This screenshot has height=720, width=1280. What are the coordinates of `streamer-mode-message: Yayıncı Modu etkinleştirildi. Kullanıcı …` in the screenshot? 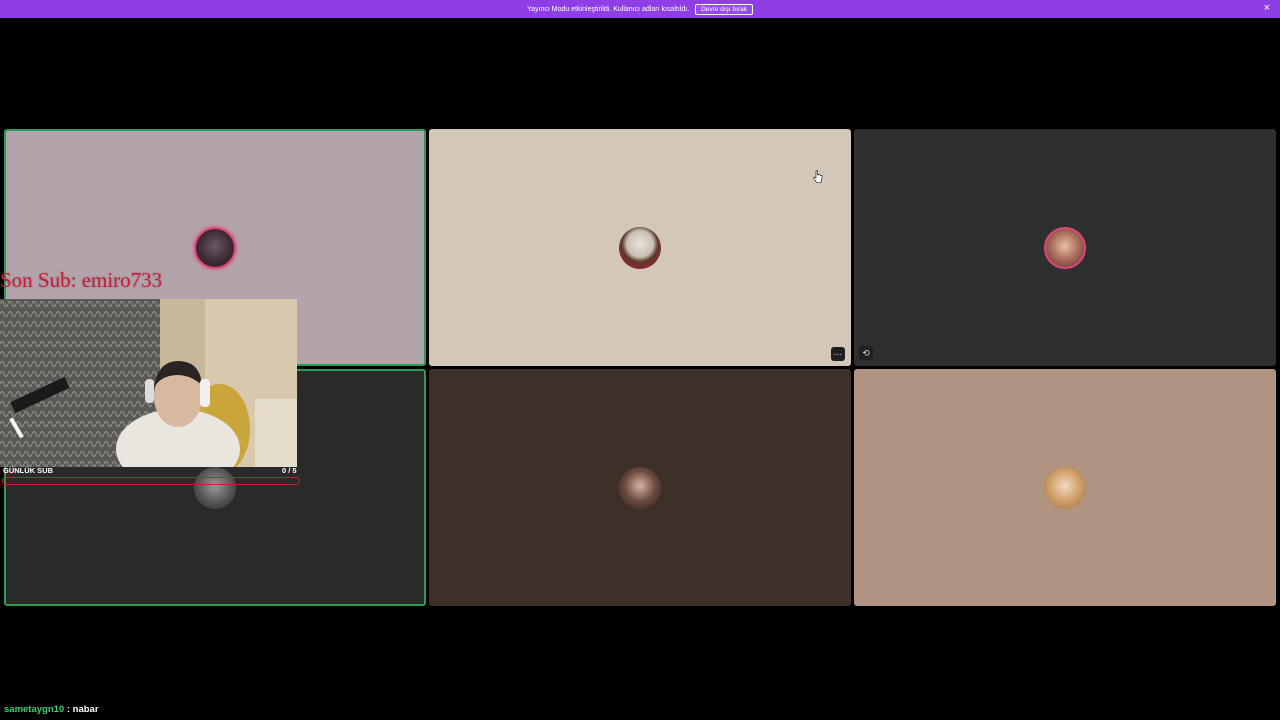 It's located at (608, 9).